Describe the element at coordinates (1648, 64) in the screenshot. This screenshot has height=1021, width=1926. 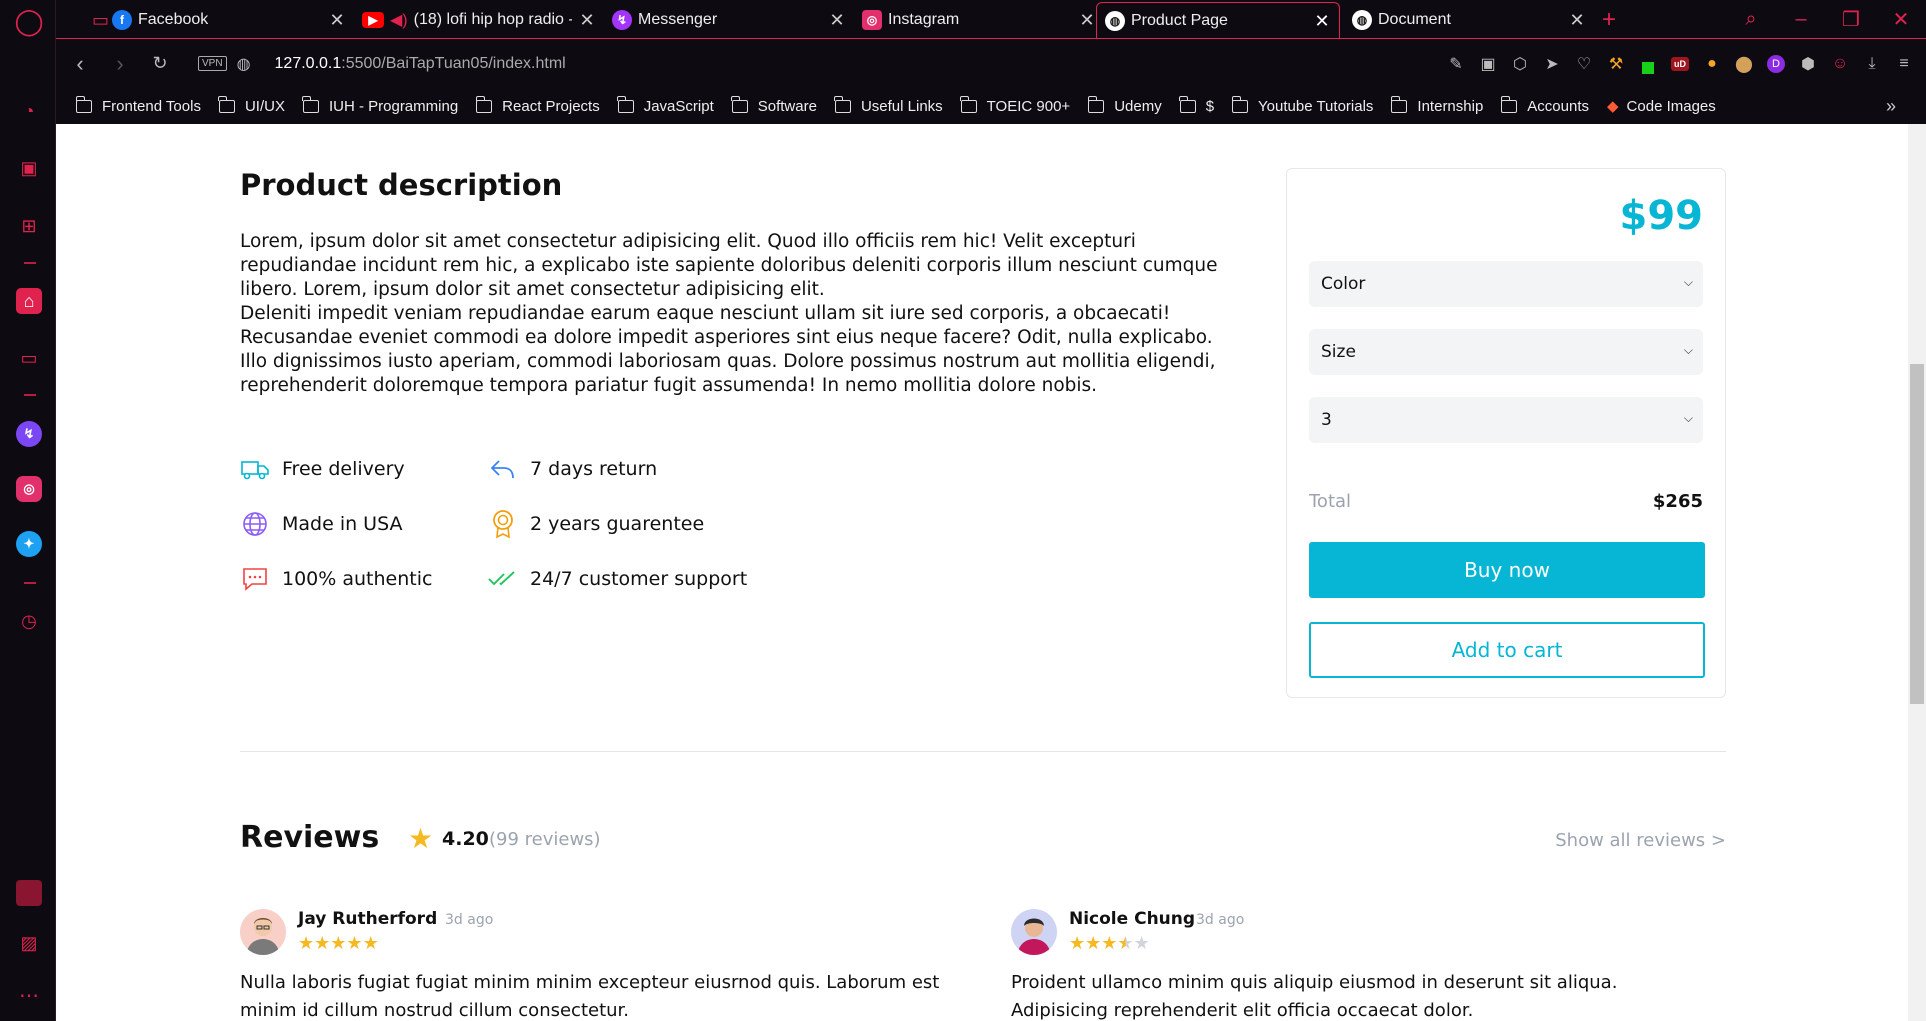
I see `color-picker-icon` at that location.